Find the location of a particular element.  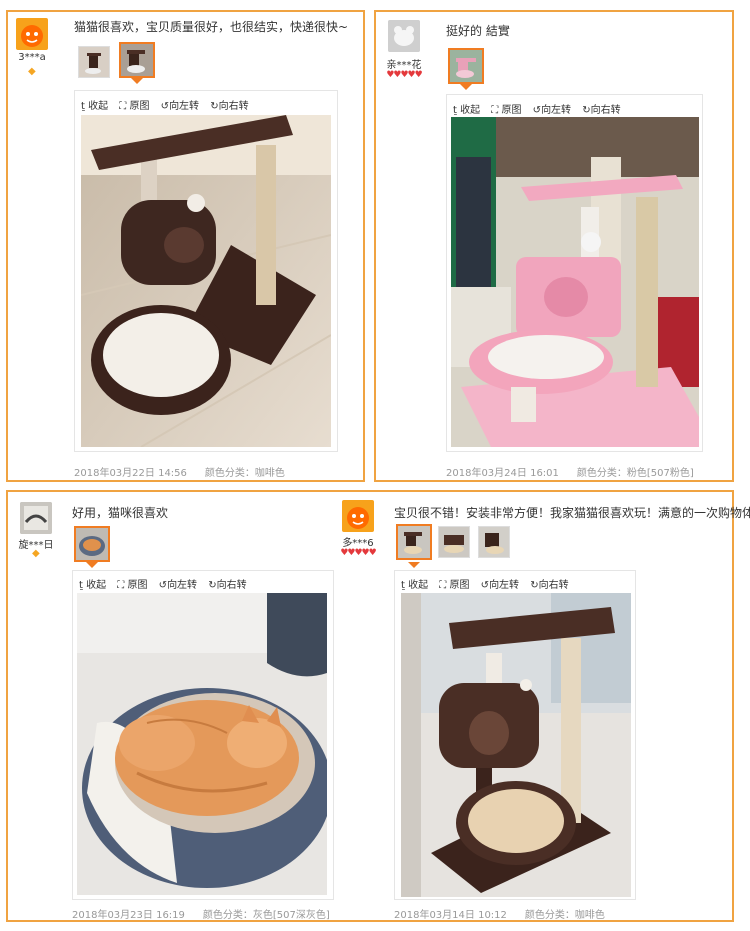

review-date: 2018年03月23日 16:19 is located at coordinates (128, 915).